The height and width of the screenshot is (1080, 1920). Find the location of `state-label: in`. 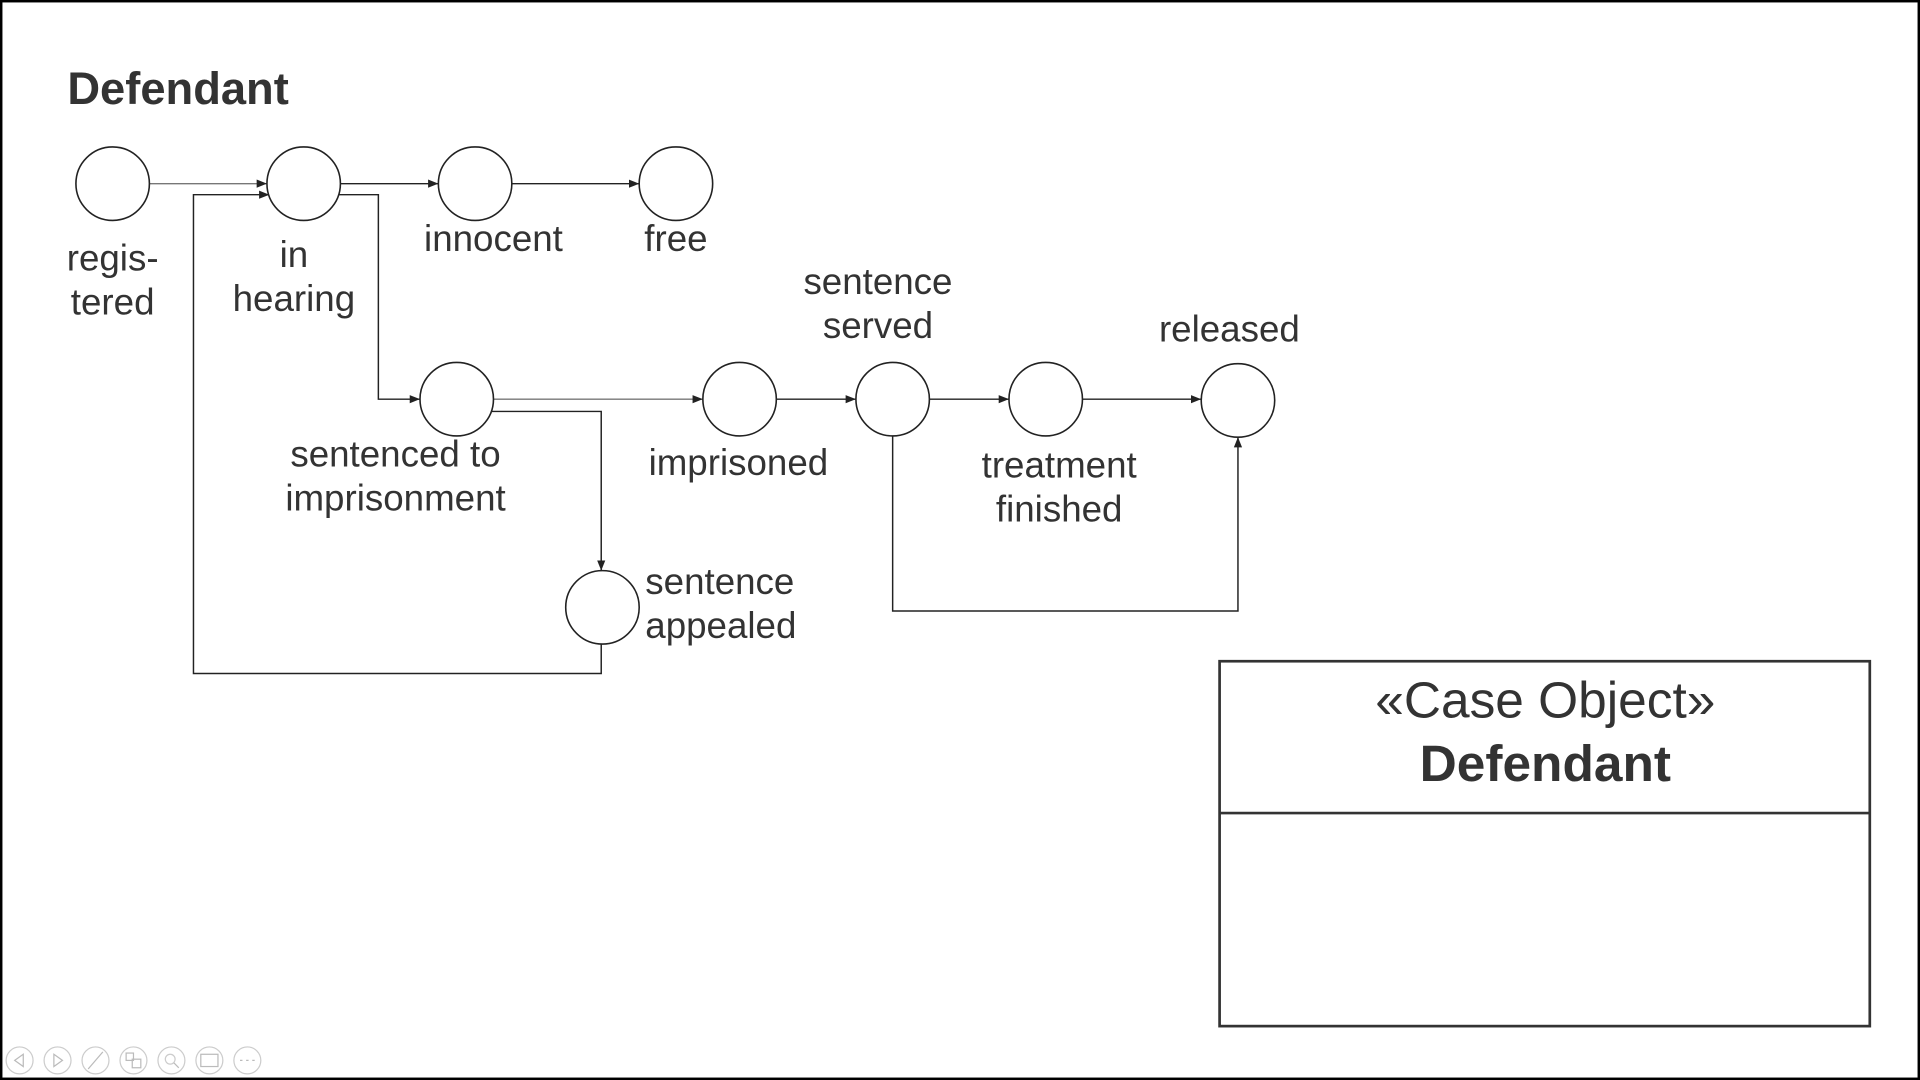

state-label: in is located at coordinates (294, 254).